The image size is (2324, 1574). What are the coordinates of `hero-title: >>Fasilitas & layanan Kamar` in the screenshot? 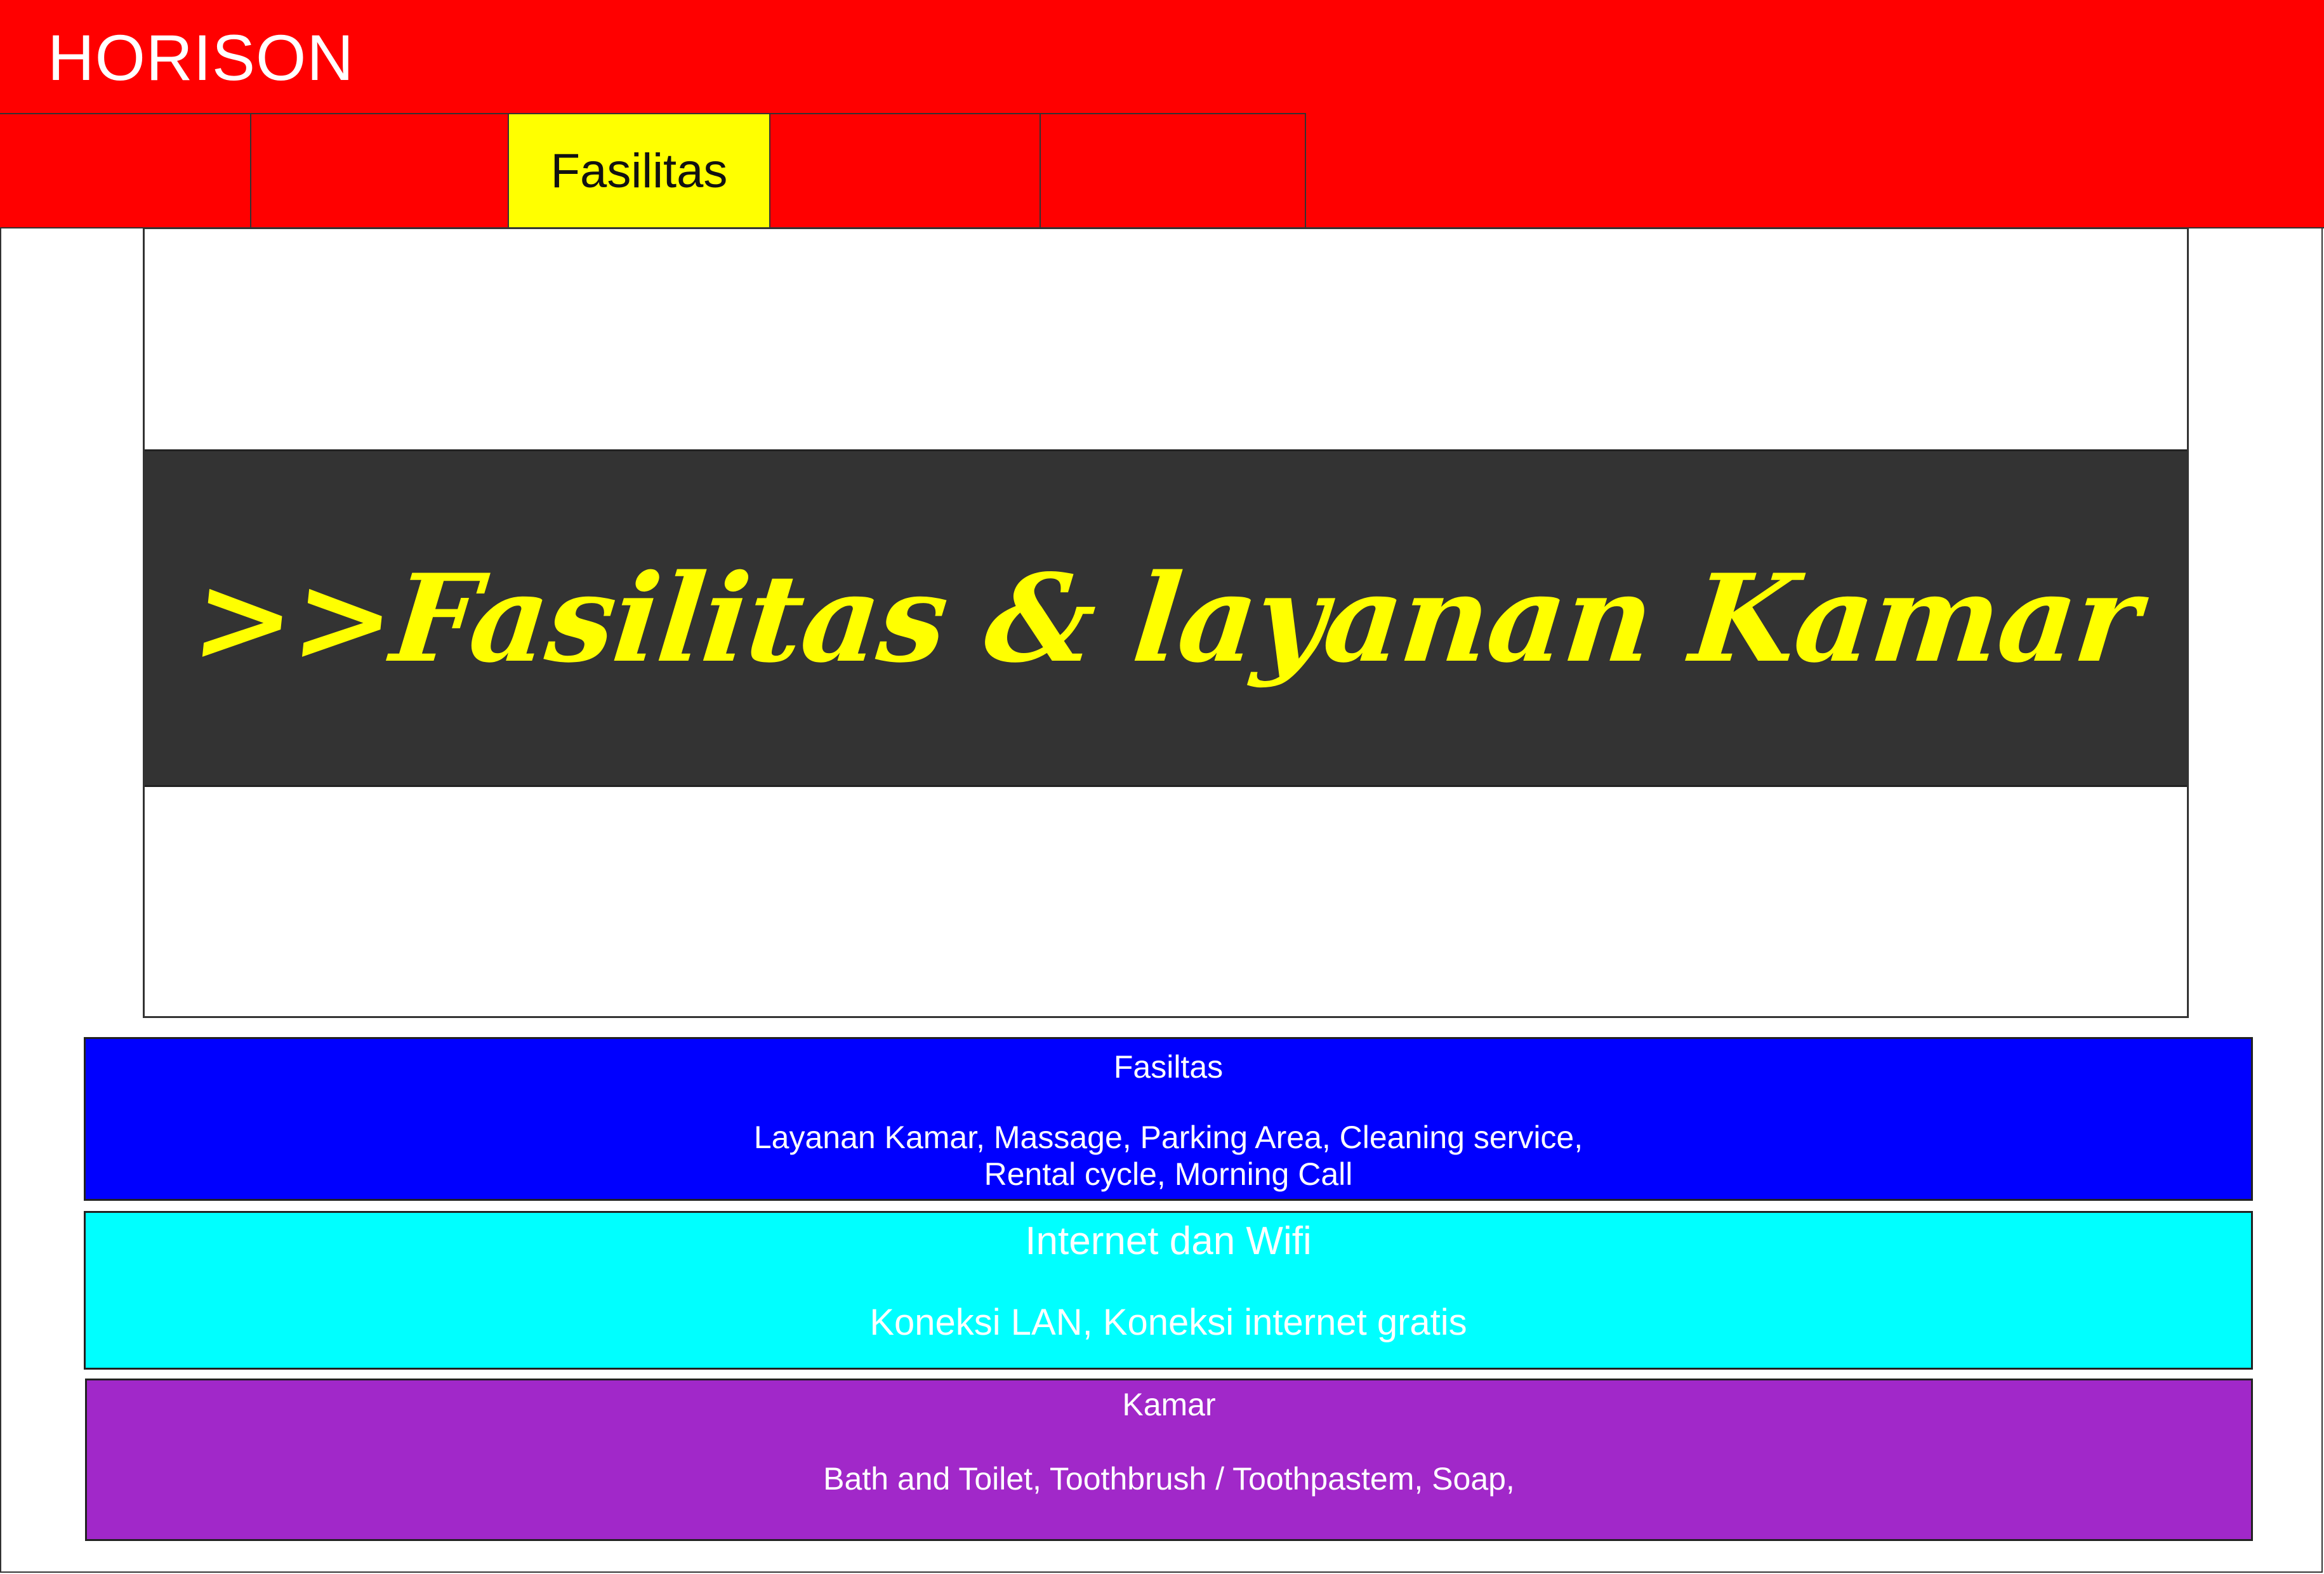 It's located at (1166, 618).